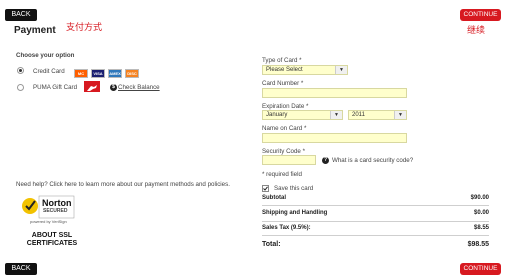  Describe the element at coordinates (98, 73) in the screenshot. I see `visa-icon: VISA` at that location.